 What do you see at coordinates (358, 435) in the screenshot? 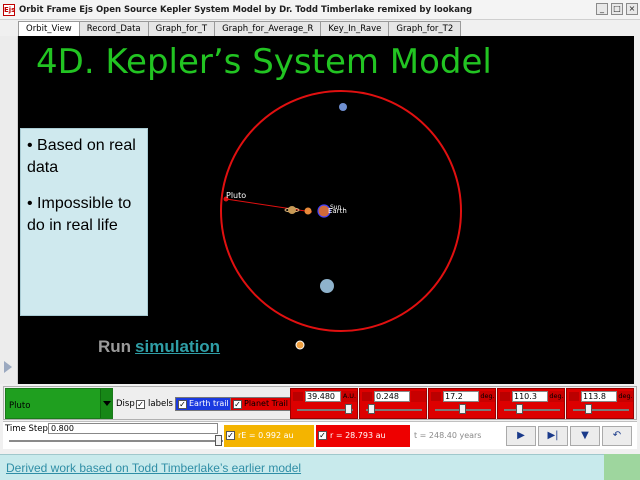
I see `planet-distance-text: r = 28.793 au` at bounding box center [358, 435].